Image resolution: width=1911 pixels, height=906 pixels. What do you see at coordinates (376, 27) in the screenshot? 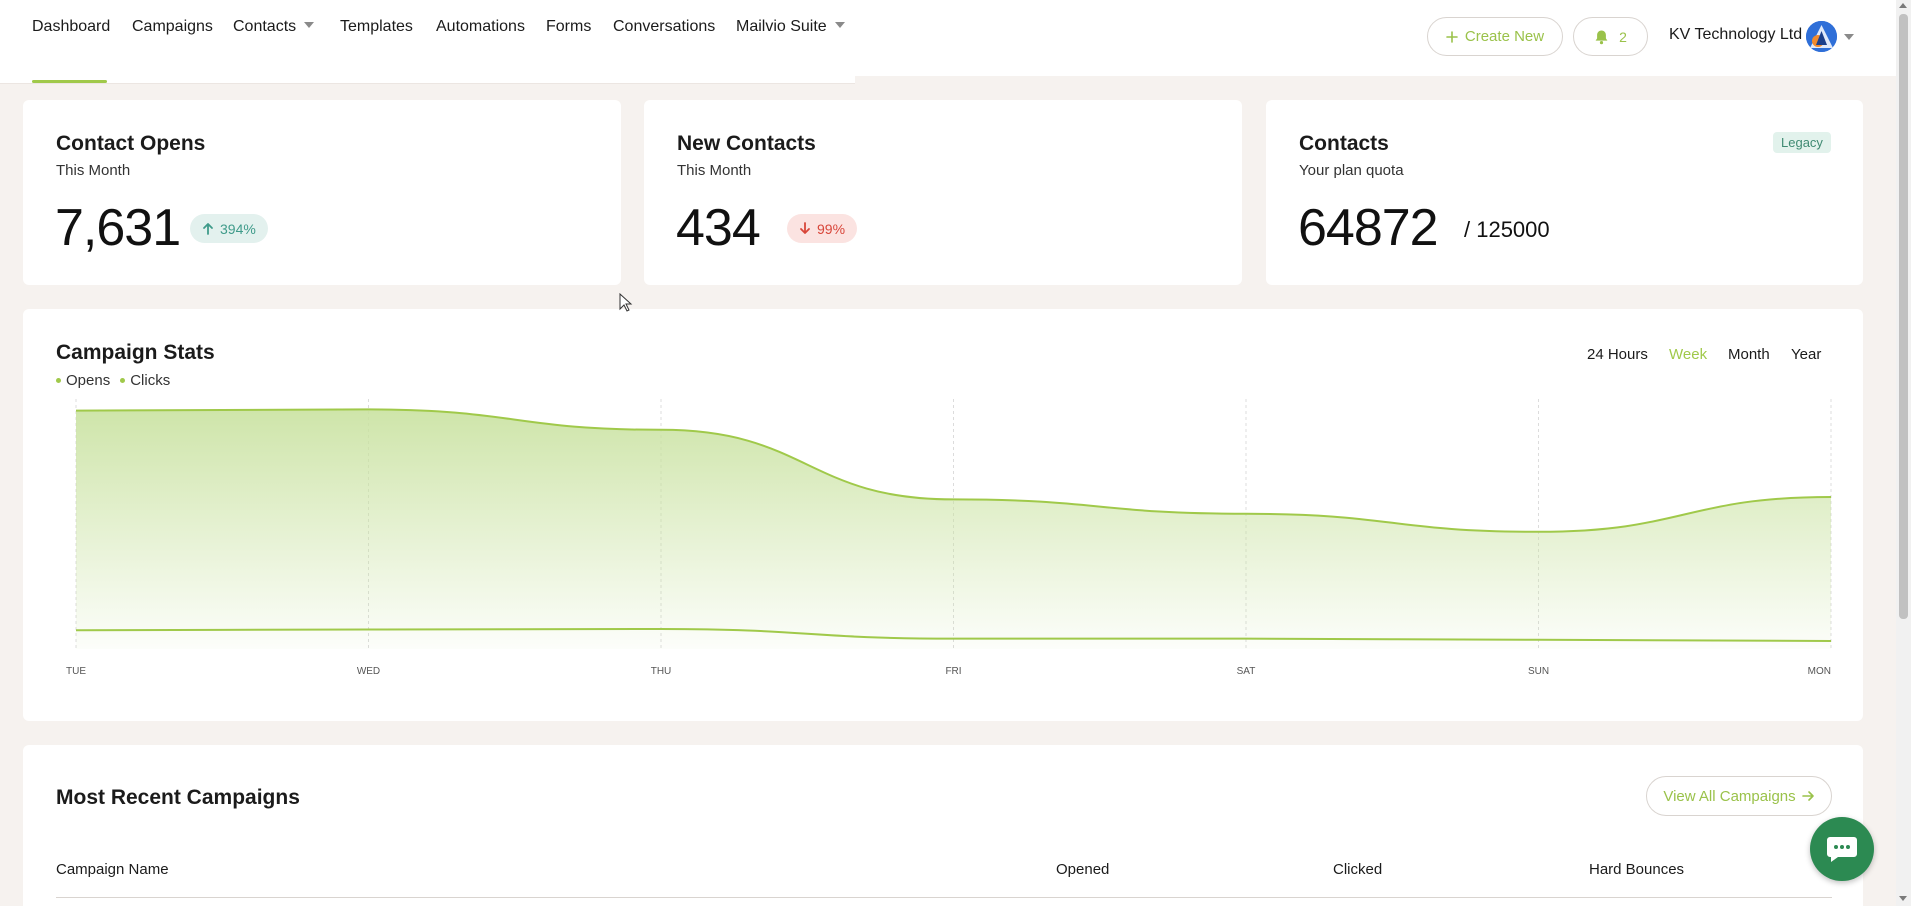
I see `nav-templates: Templates` at bounding box center [376, 27].